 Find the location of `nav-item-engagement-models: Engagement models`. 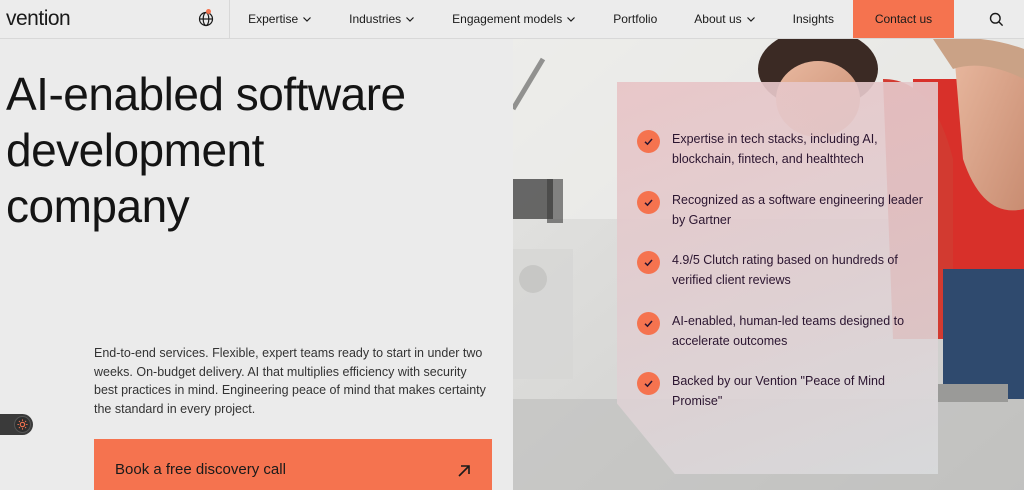

nav-item-engagement-models: Engagement models is located at coordinates (514, 19).